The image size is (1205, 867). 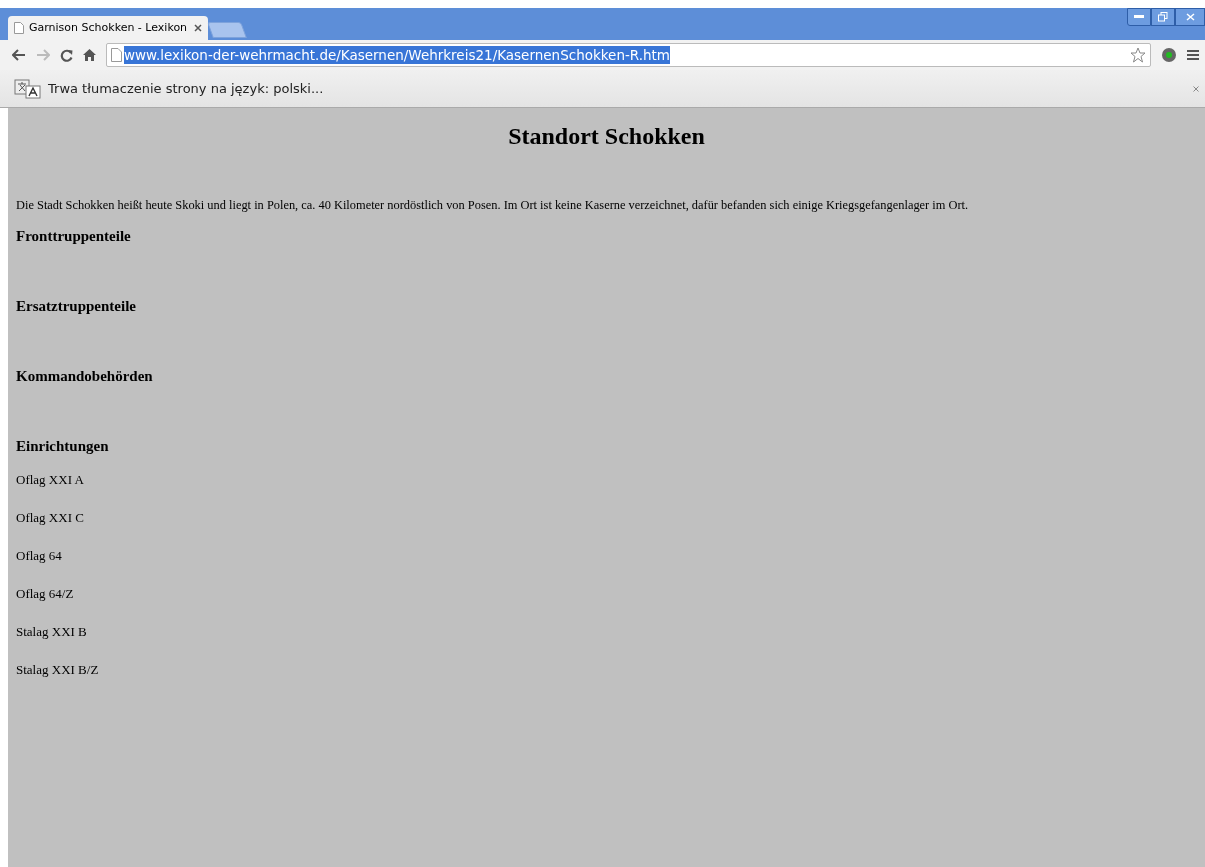 What do you see at coordinates (50, 480) in the screenshot?
I see `list-entry: Oflag XXI A` at bounding box center [50, 480].